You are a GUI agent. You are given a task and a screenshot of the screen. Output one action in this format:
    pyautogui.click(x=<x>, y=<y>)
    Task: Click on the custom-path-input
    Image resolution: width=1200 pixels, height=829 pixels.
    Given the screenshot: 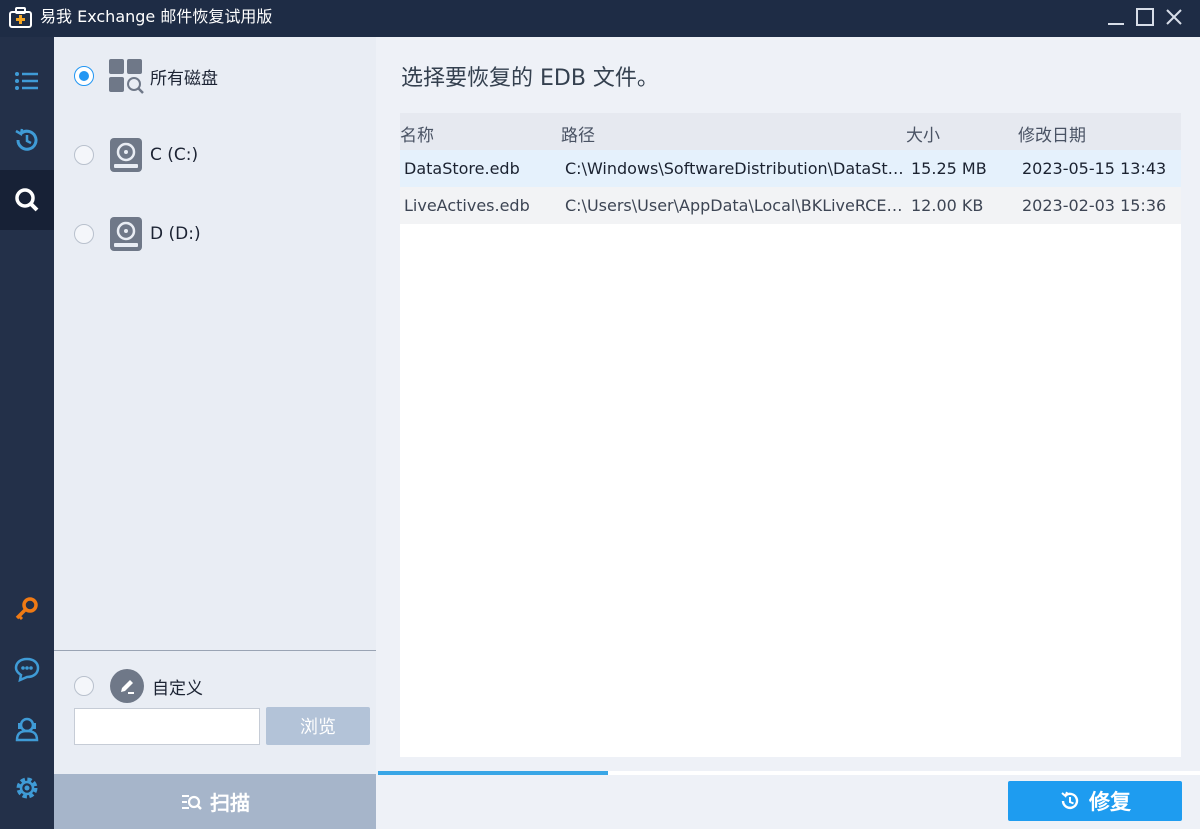 What is the action you would take?
    pyautogui.click(x=167, y=726)
    